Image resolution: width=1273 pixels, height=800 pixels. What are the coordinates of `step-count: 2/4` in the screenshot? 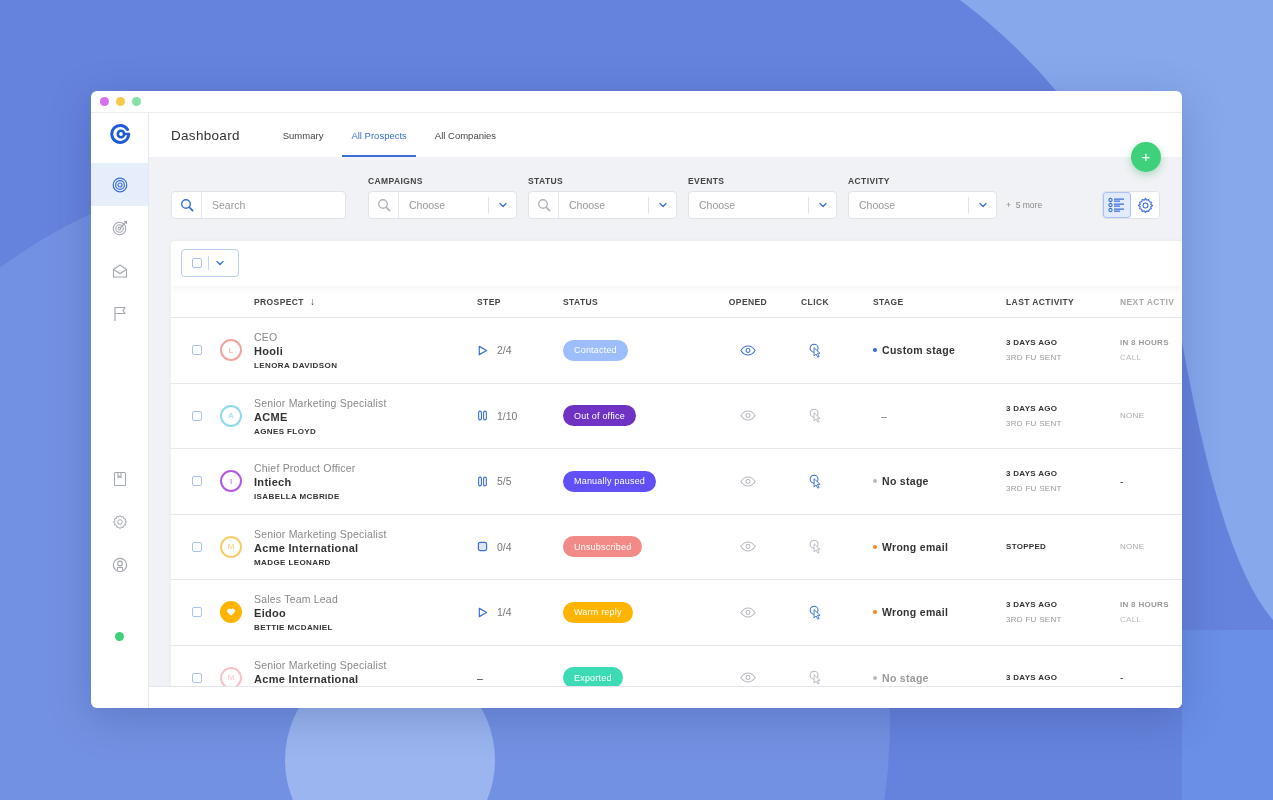 It's located at (504, 350).